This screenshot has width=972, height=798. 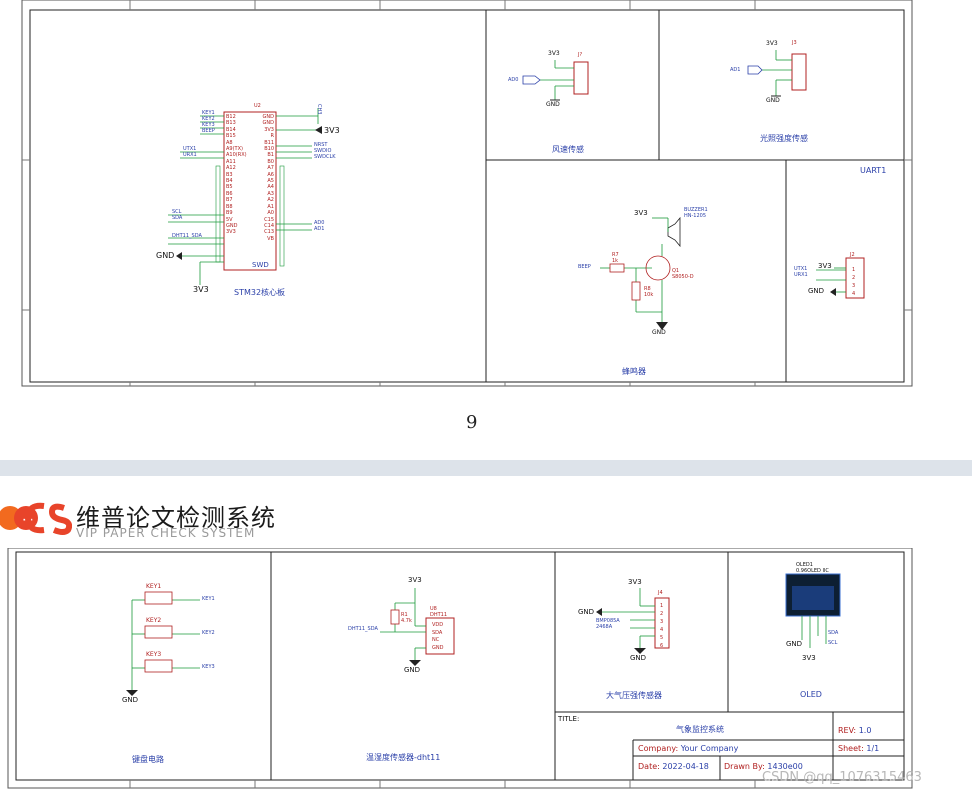 I want to click on mcu-ch3-net: CH3, so click(x=319, y=109).